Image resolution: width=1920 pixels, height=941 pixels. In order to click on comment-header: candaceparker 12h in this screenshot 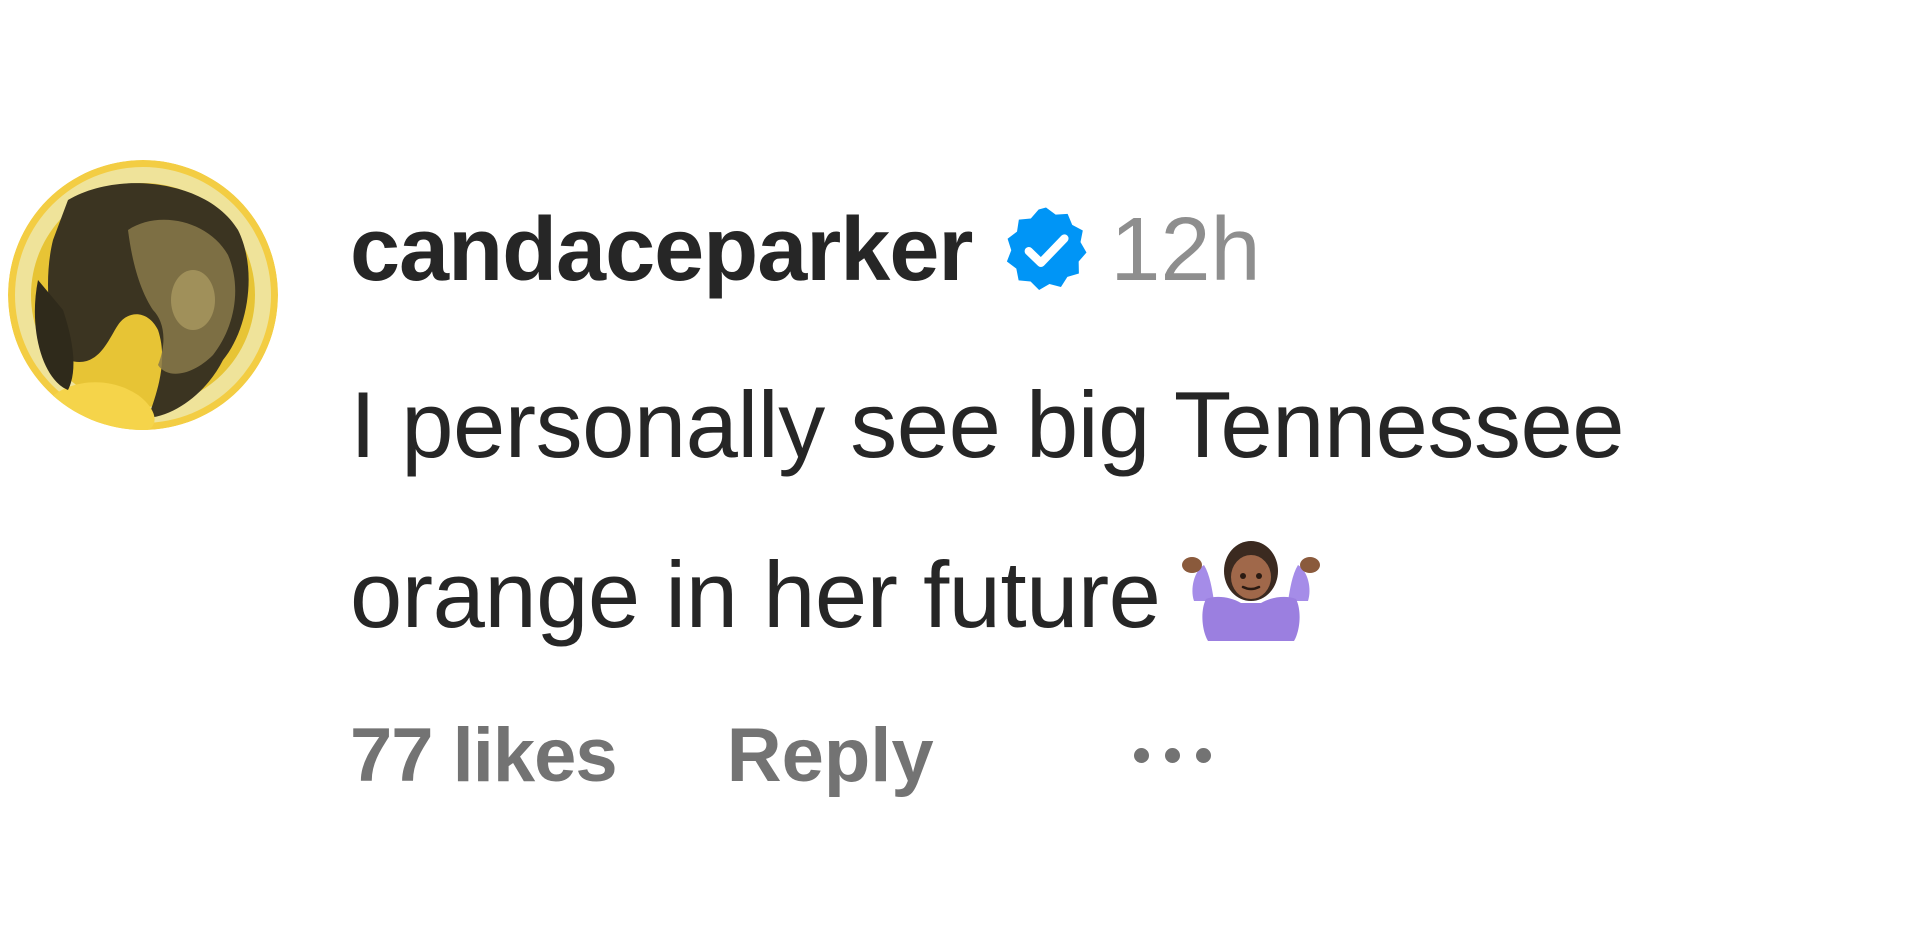, I will do `click(805, 250)`.